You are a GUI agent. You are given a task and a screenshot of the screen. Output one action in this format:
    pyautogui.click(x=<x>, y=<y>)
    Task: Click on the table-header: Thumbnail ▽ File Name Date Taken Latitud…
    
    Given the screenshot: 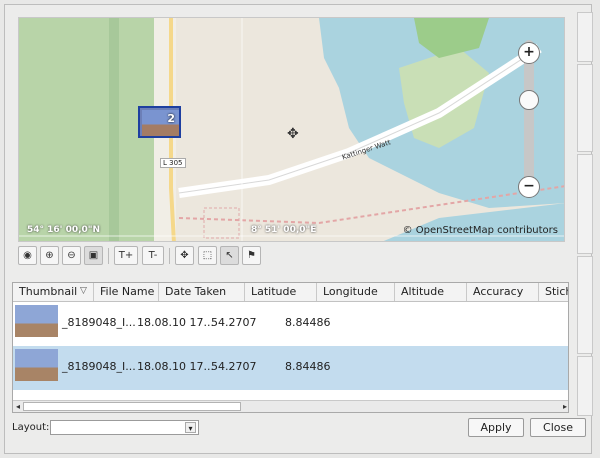 What is the action you would take?
    pyautogui.click(x=290, y=292)
    